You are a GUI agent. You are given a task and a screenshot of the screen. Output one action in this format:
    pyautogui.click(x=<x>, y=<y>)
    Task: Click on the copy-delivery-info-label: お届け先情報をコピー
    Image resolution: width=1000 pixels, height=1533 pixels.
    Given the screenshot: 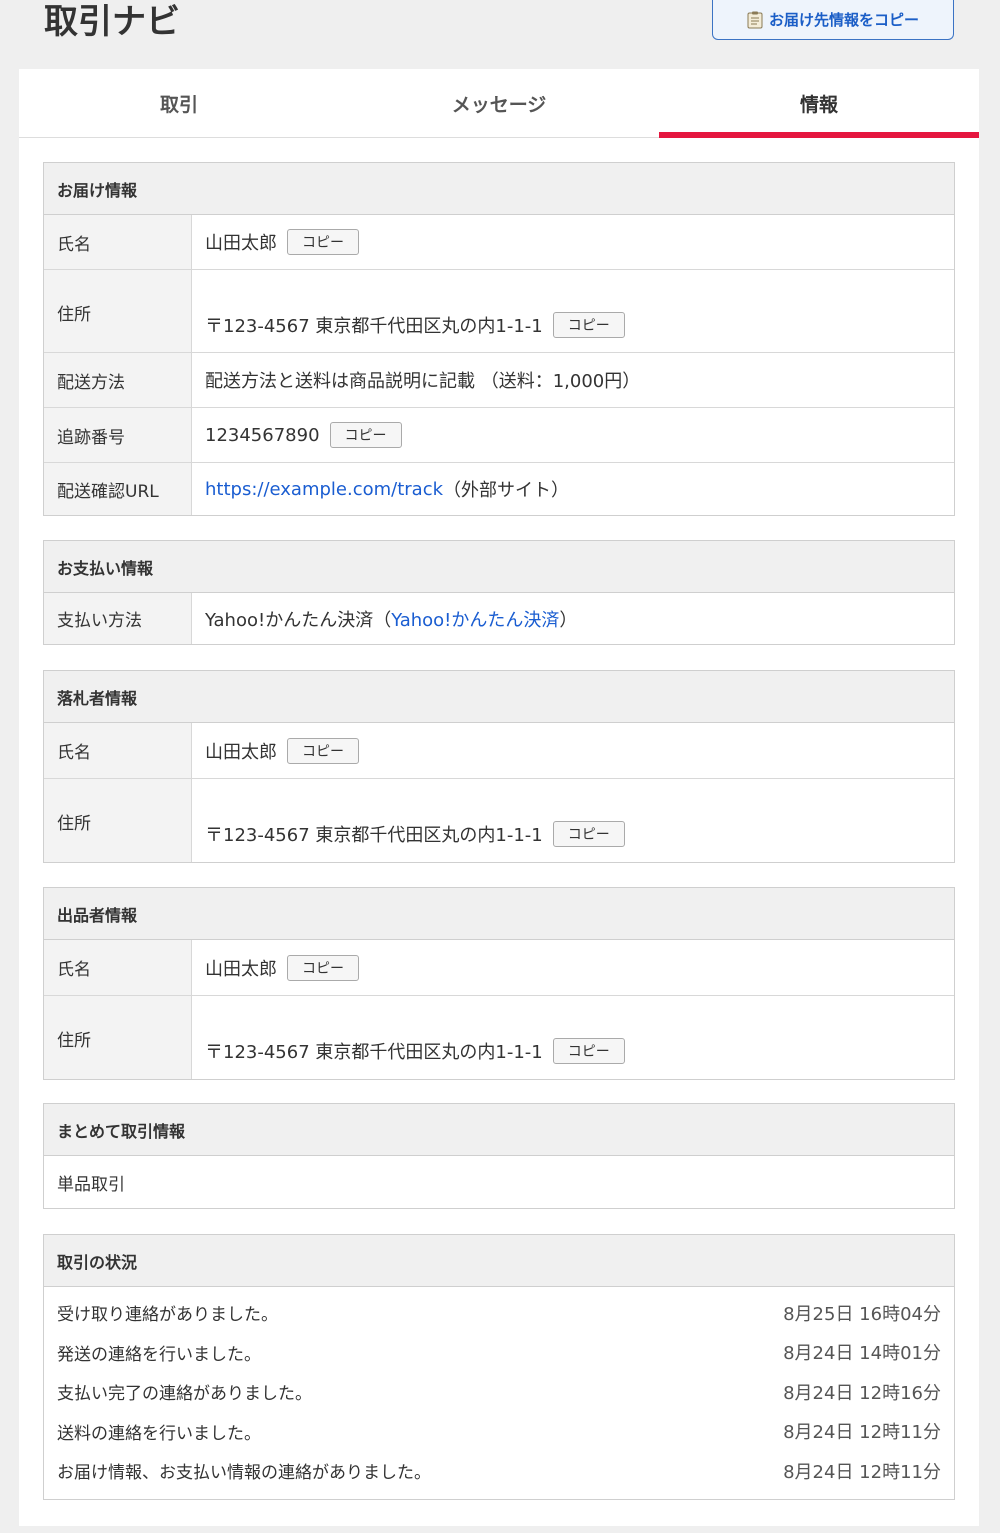 What is the action you would take?
    pyautogui.click(x=843, y=20)
    